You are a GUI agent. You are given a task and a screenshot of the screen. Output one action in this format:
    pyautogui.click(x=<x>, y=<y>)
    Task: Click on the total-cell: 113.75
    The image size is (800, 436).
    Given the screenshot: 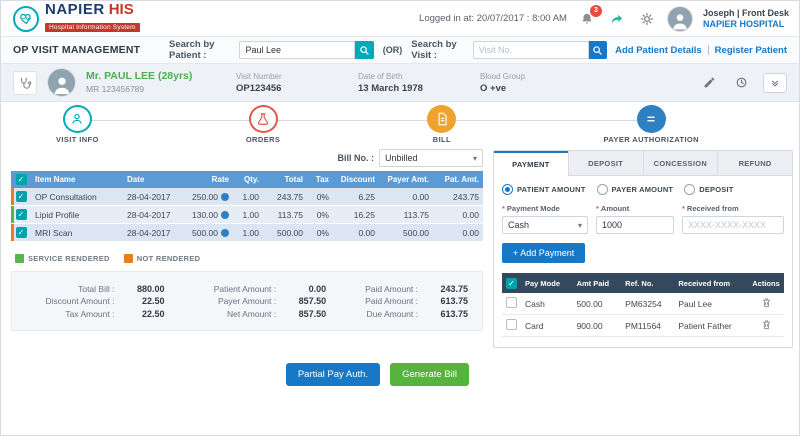 What is the action you would take?
    pyautogui.click(x=285, y=214)
    